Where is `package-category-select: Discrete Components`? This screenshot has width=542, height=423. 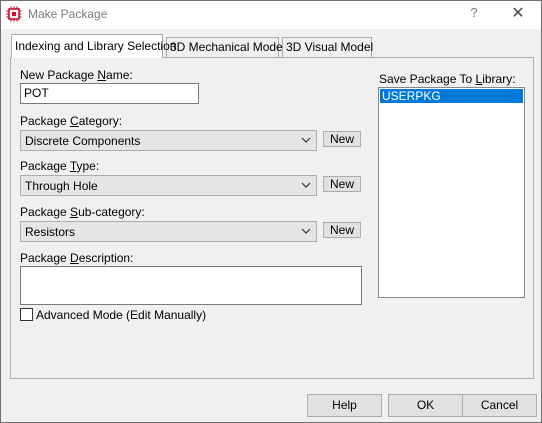
package-category-select: Discrete Components is located at coordinates (168, 140).